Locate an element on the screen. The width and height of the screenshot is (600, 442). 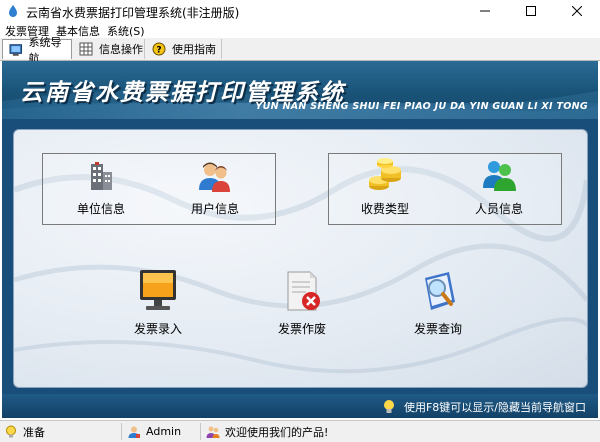
close-icon is located at coordinates (577, 11).